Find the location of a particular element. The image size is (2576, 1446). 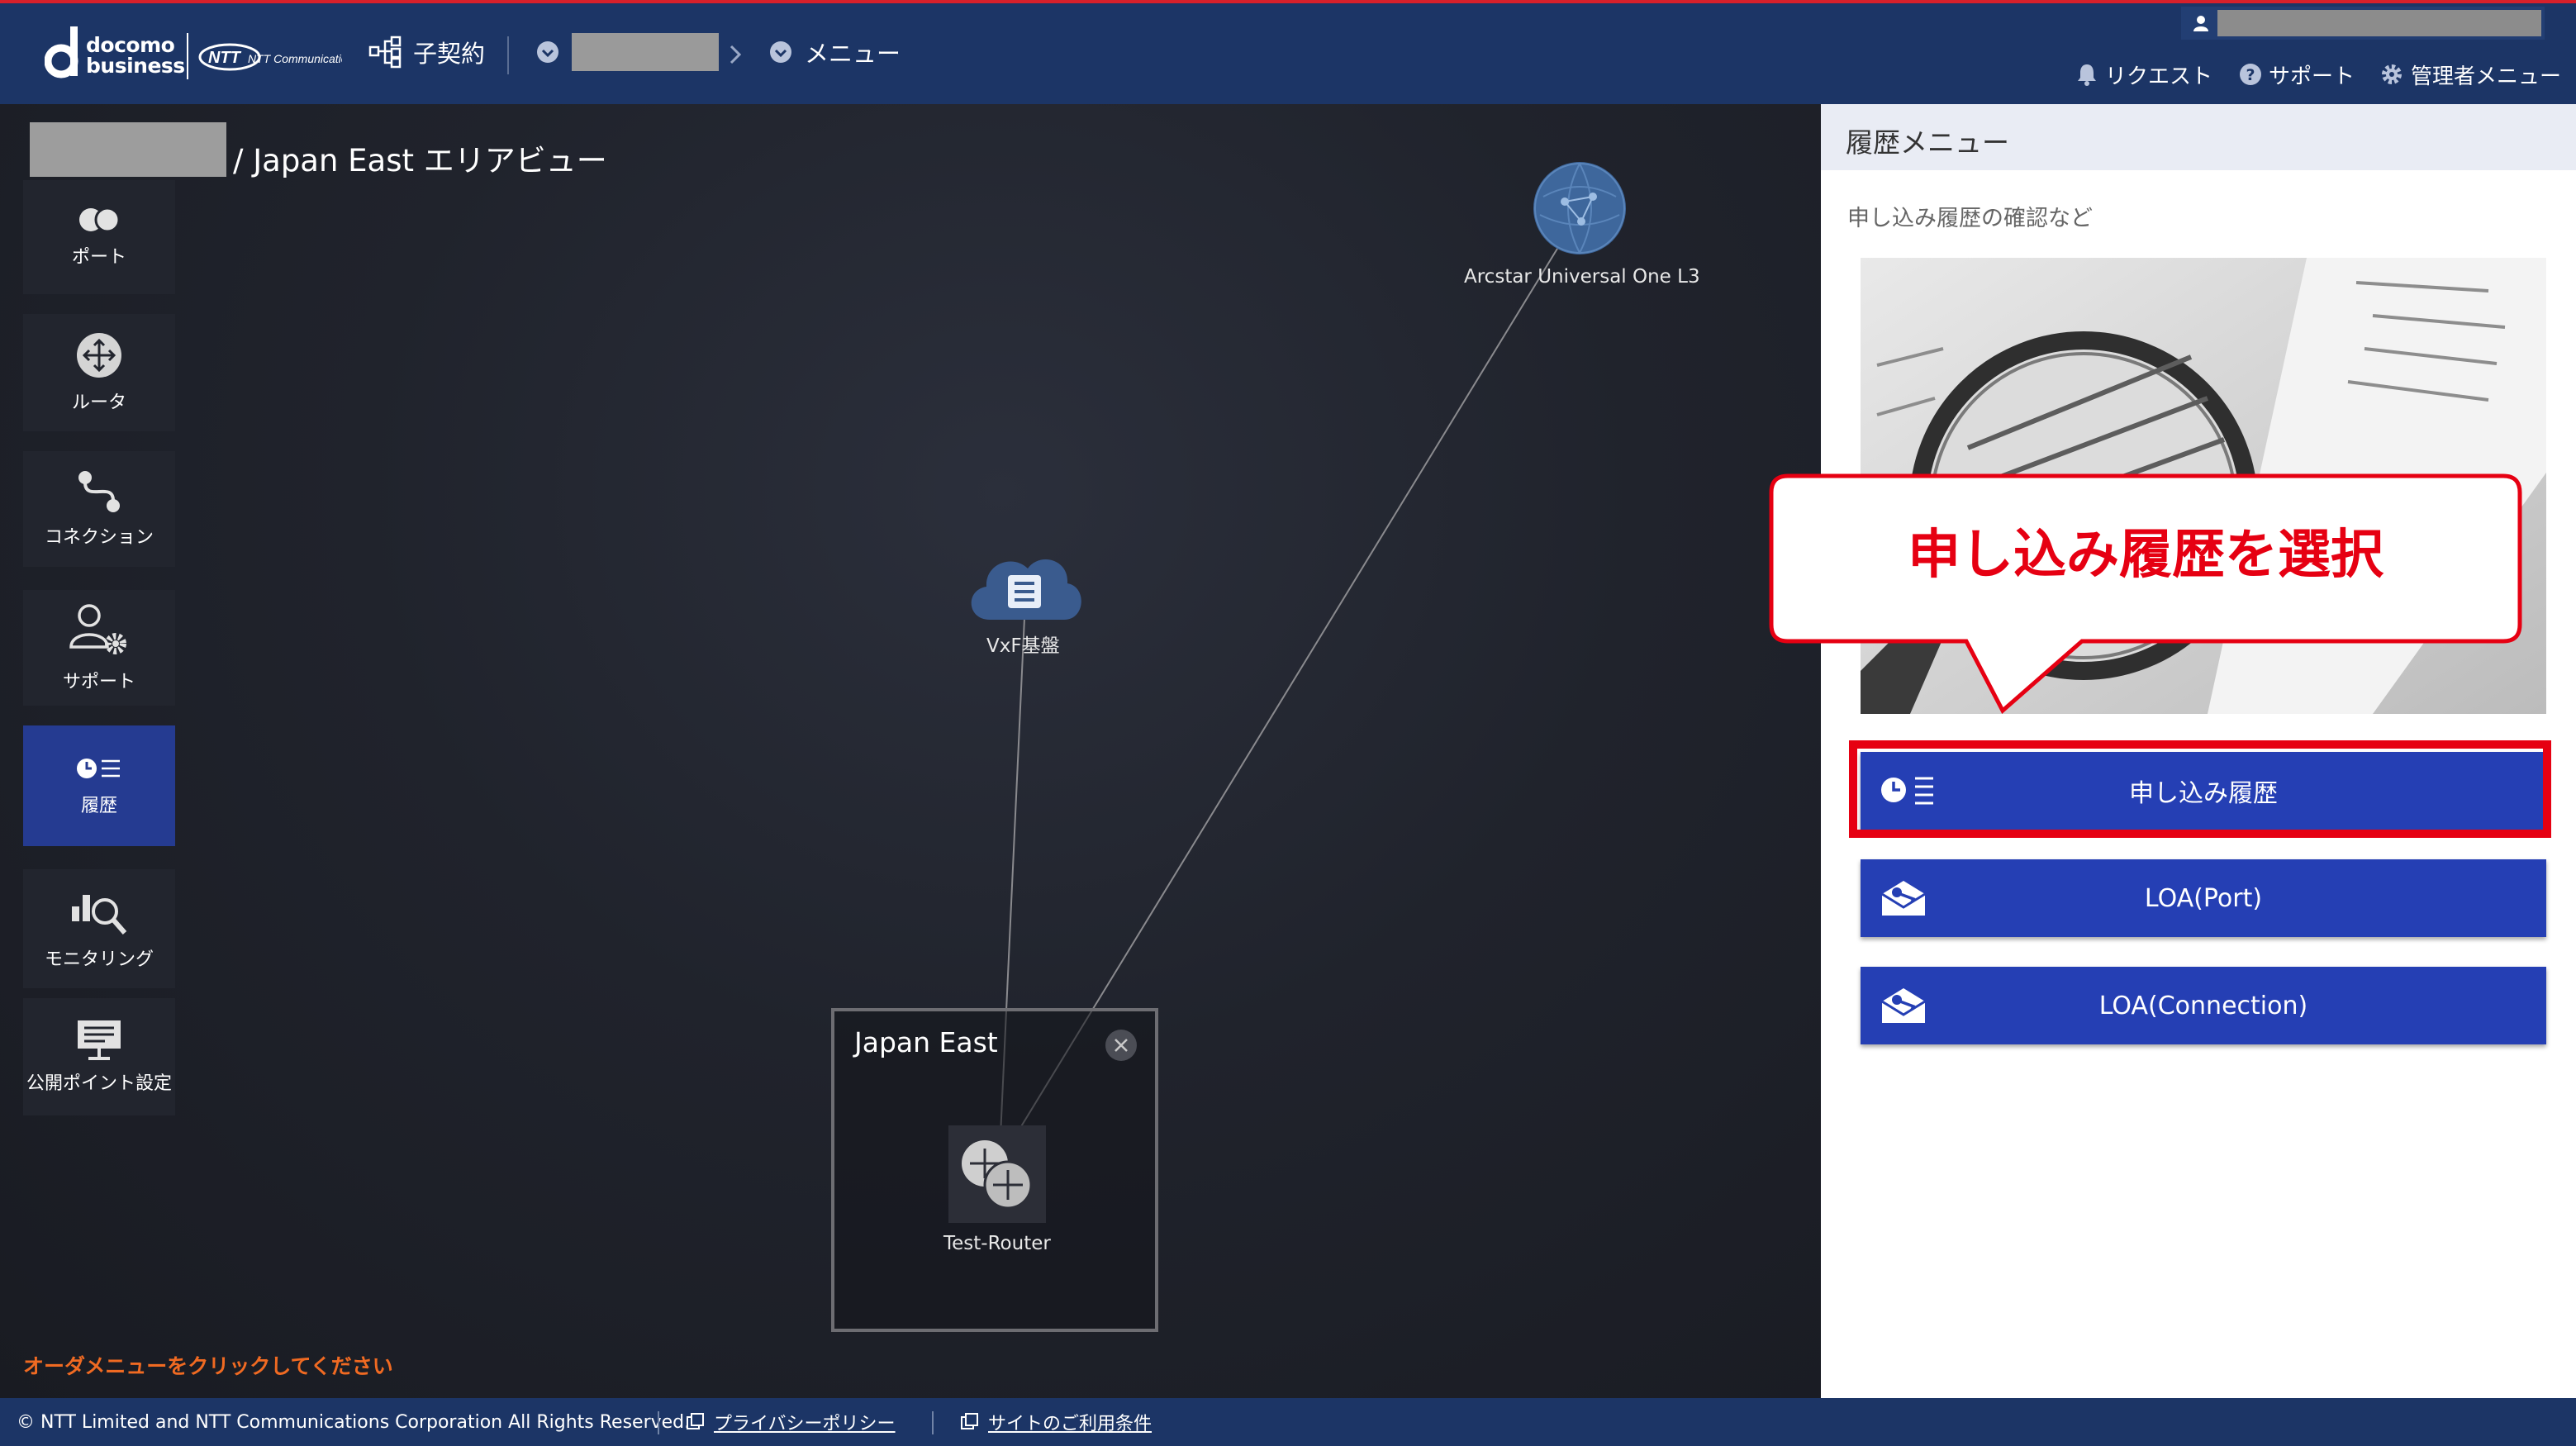

sidebar-item-label: コネクション is located at coordinates (99, 537).